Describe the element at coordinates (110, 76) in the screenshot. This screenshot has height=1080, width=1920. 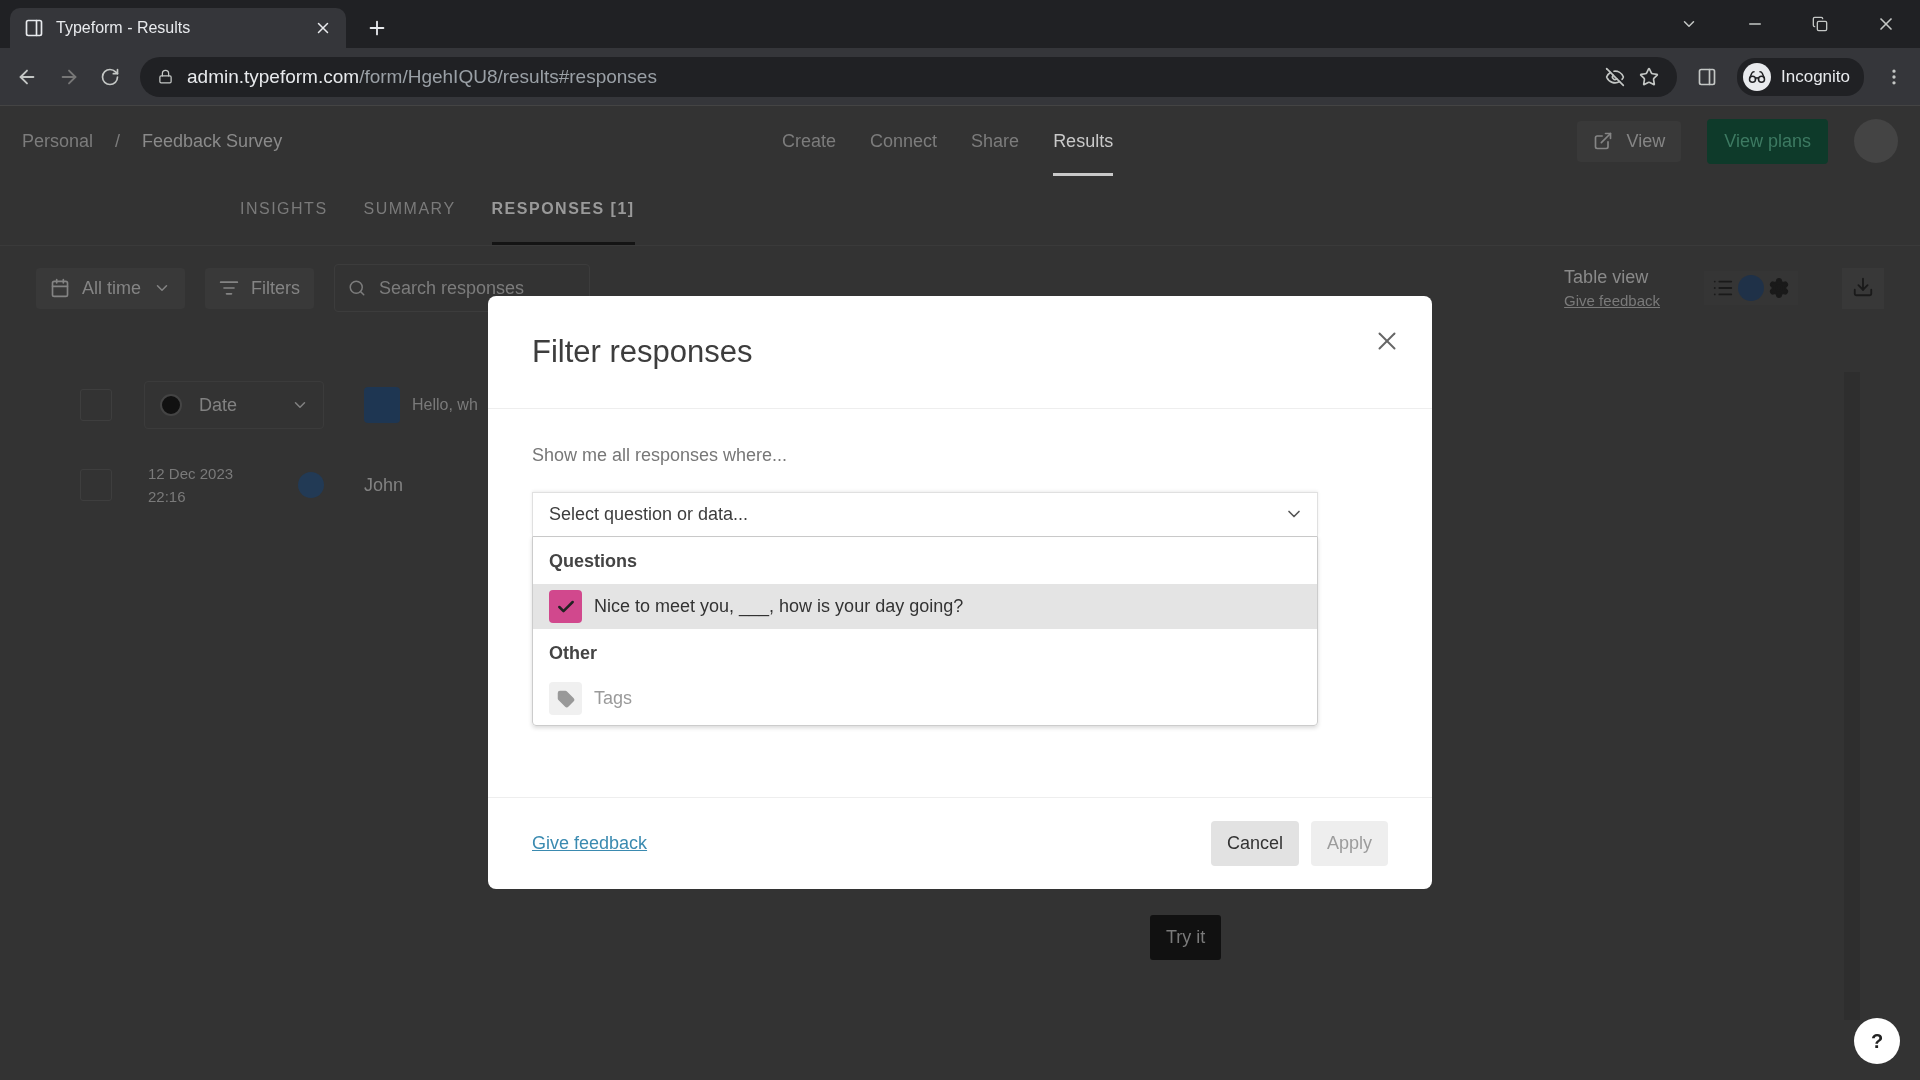
I see `reload-icon` at that location.